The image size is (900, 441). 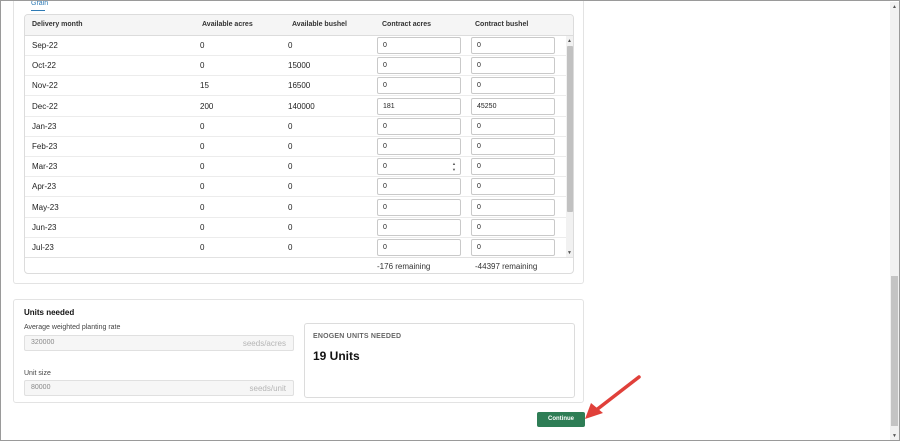 What do you see at coordinates (454, 167) in the screenshot?
I see `spinner-icon: ▲ ▼` at bounding box center [454, 167].